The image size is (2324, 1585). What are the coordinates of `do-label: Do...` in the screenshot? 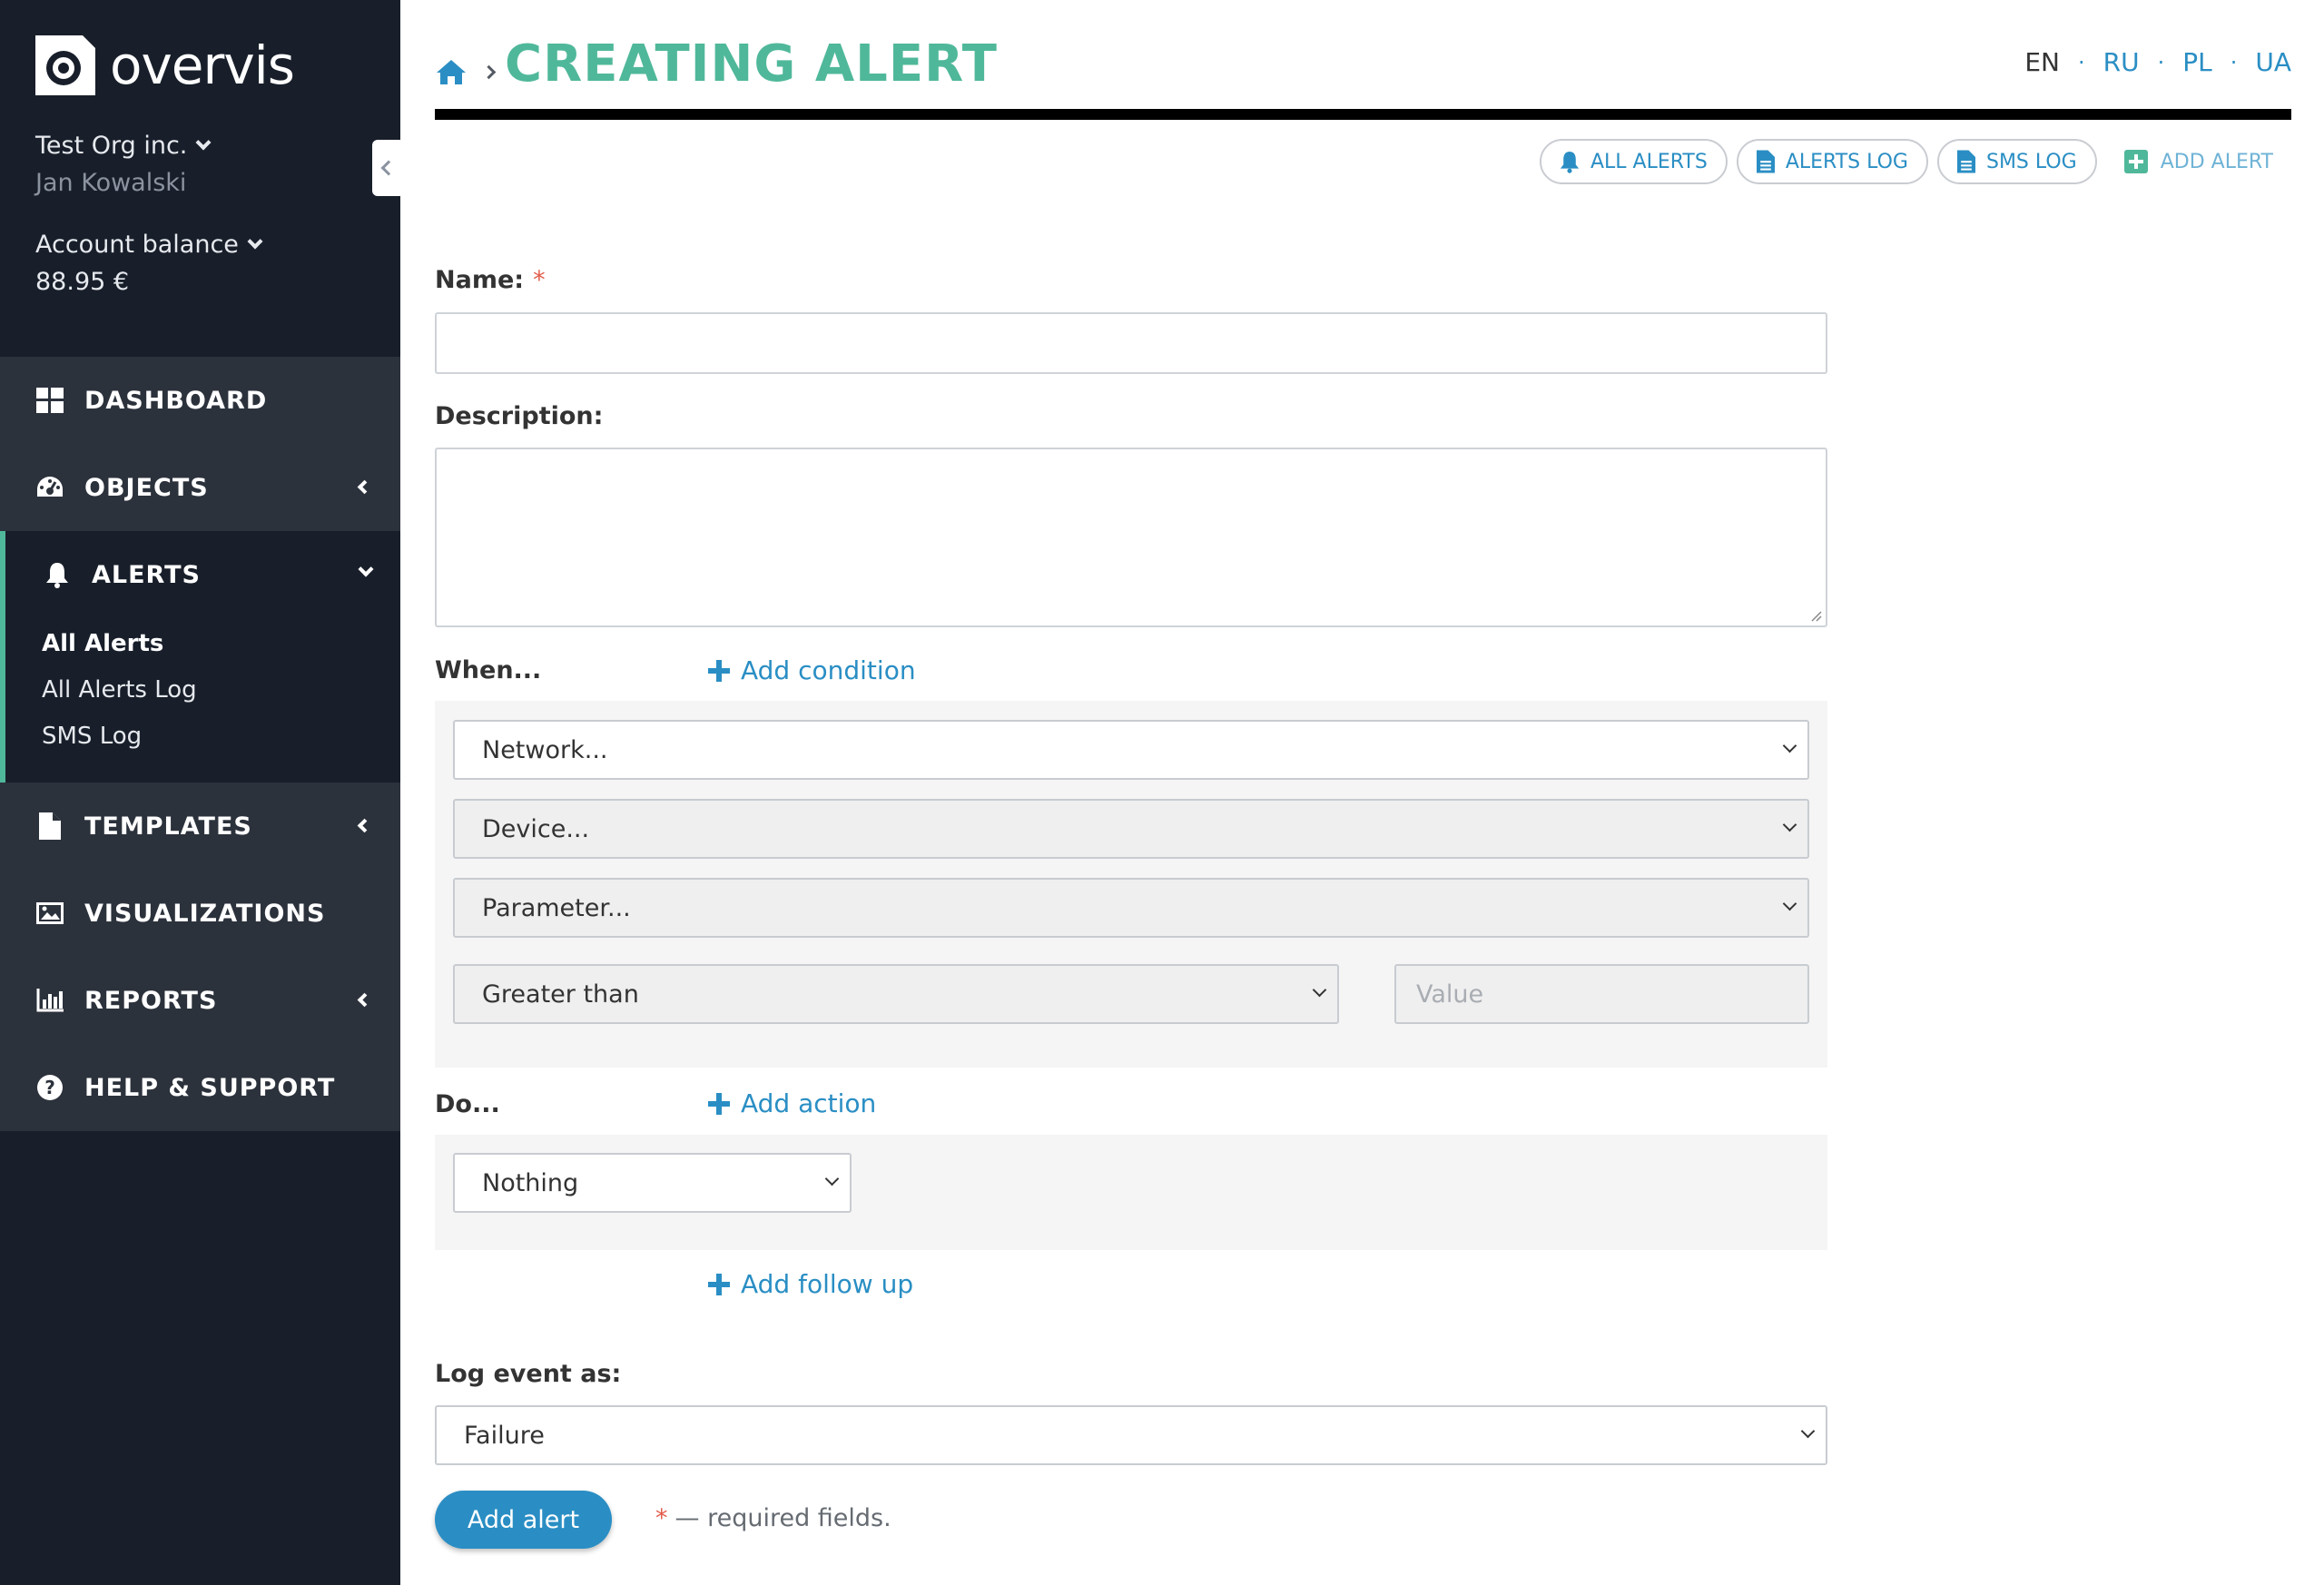 It's located at (467, 1104).